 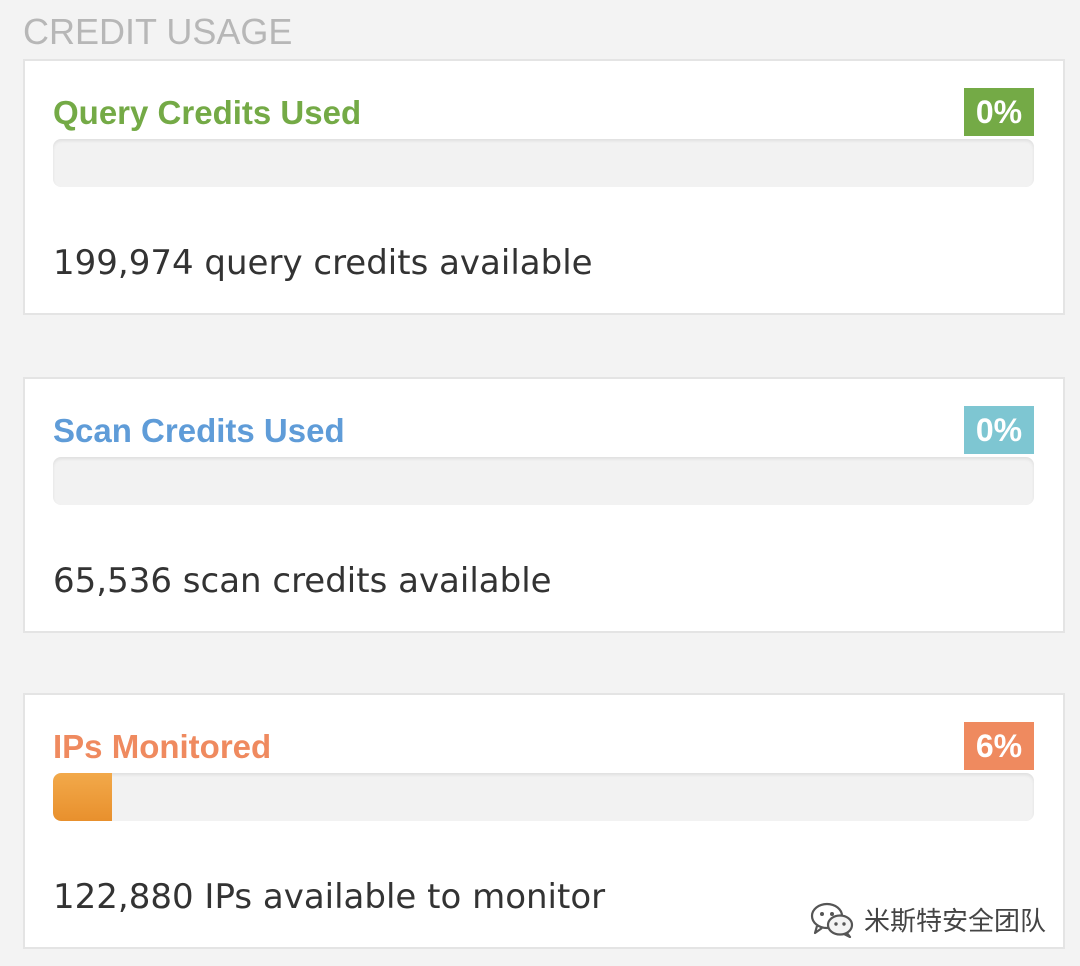 What do you see at coordinates (954, 922) in the screenshot?
I see `watermark-text: 米斯特安全团队` at bounding box center [954, 922].